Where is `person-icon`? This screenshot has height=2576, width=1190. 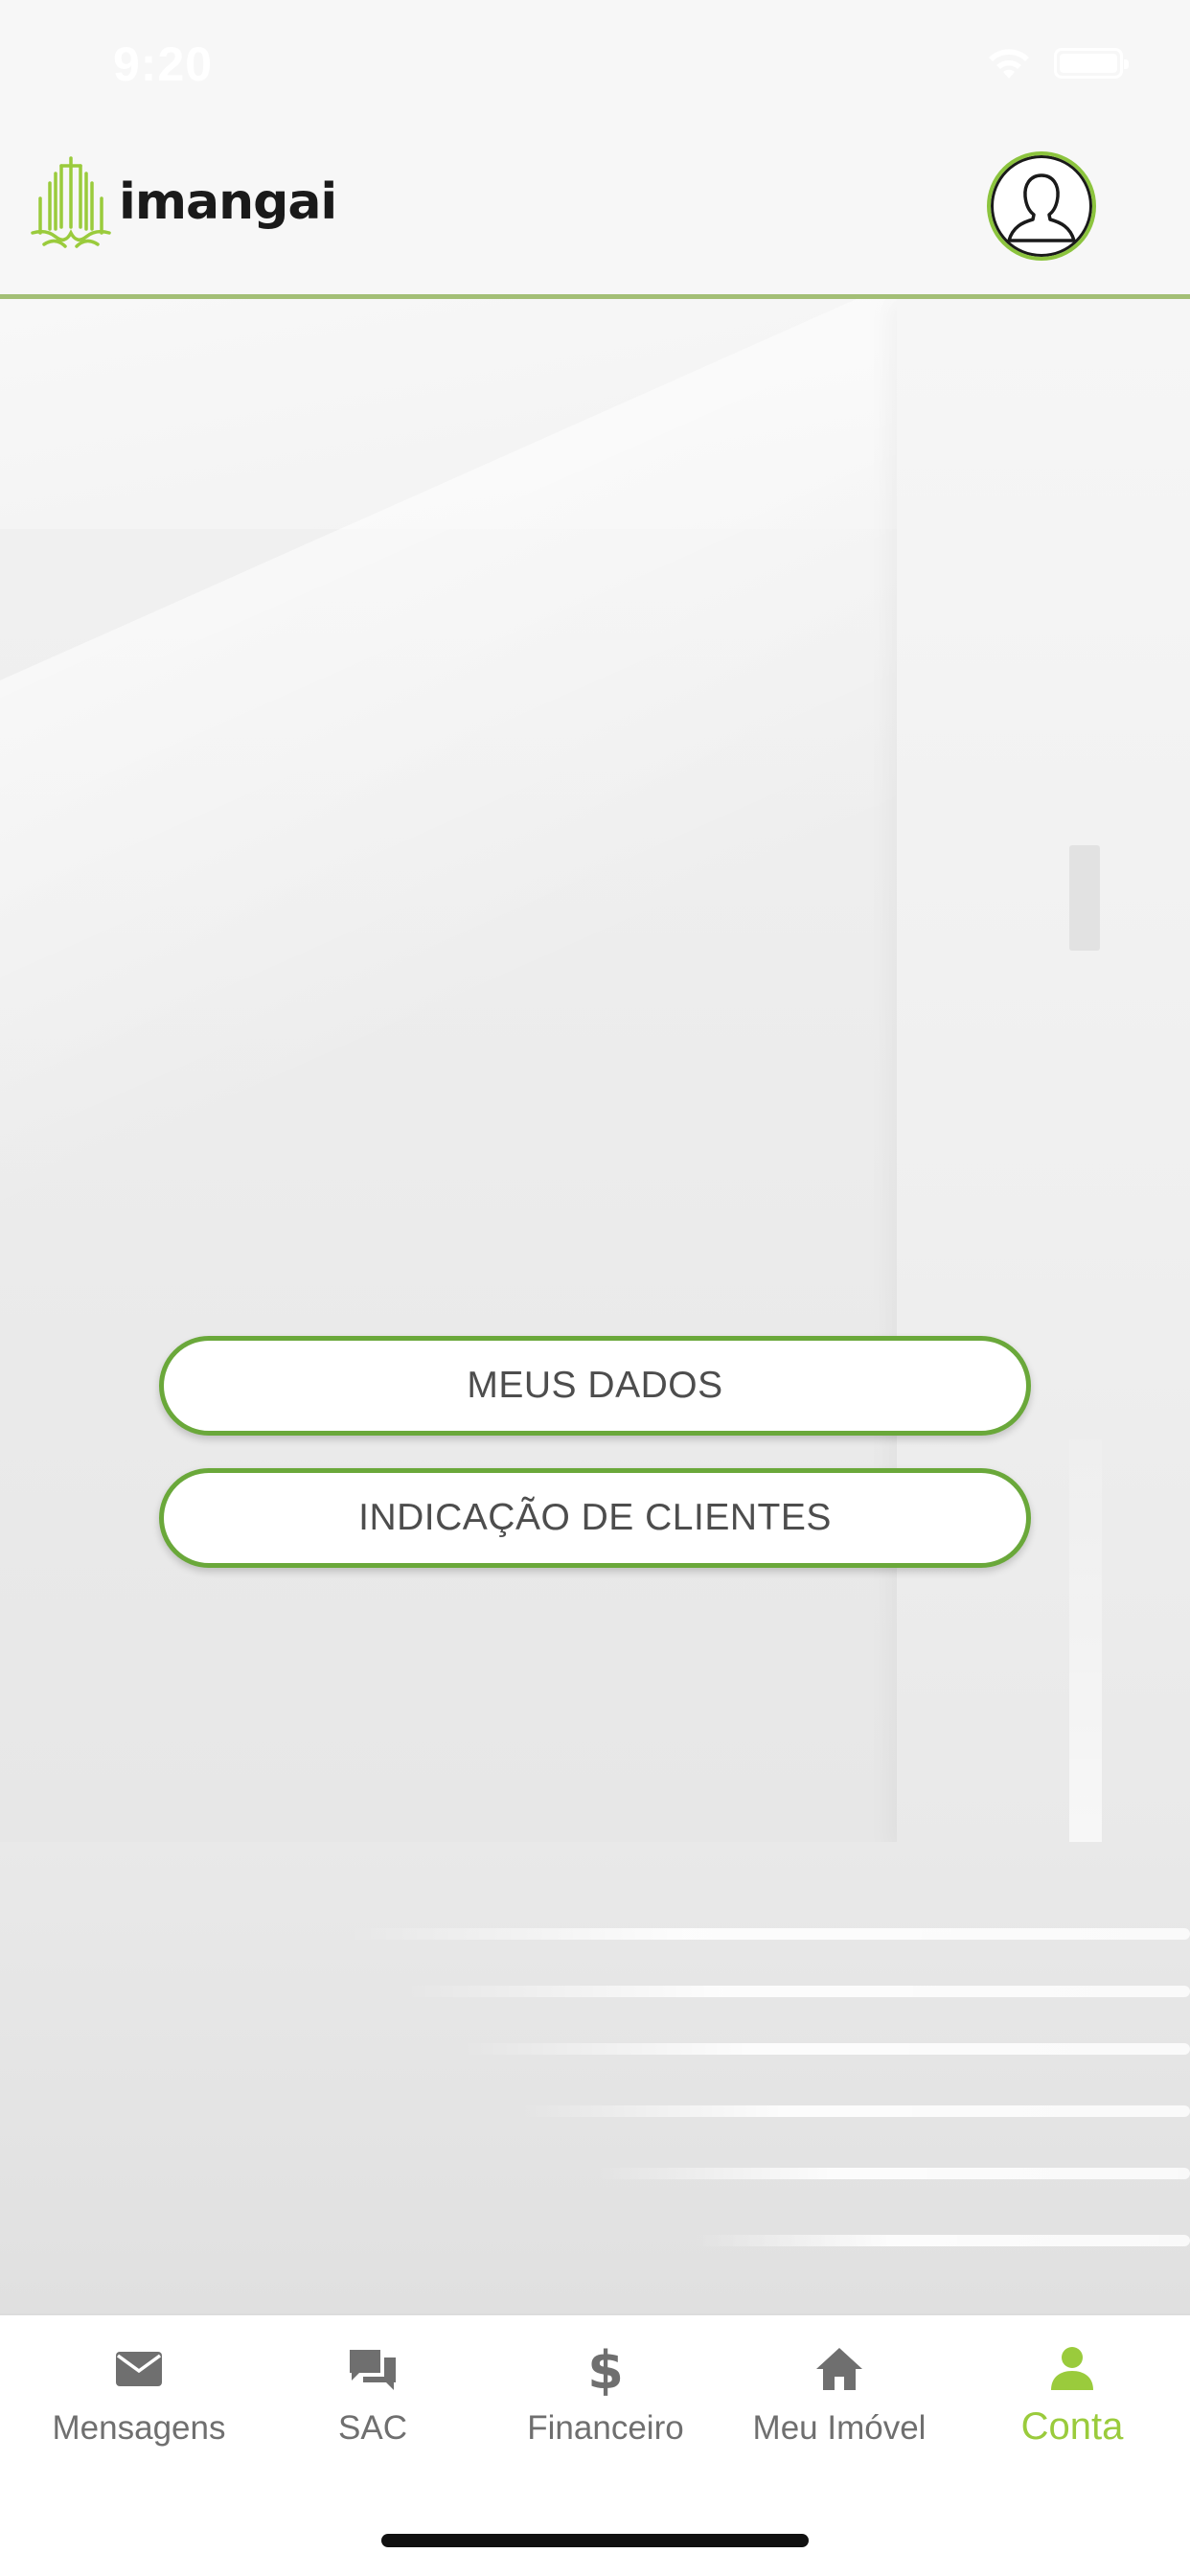 person-icon is located at coordinates (1072, 2369).